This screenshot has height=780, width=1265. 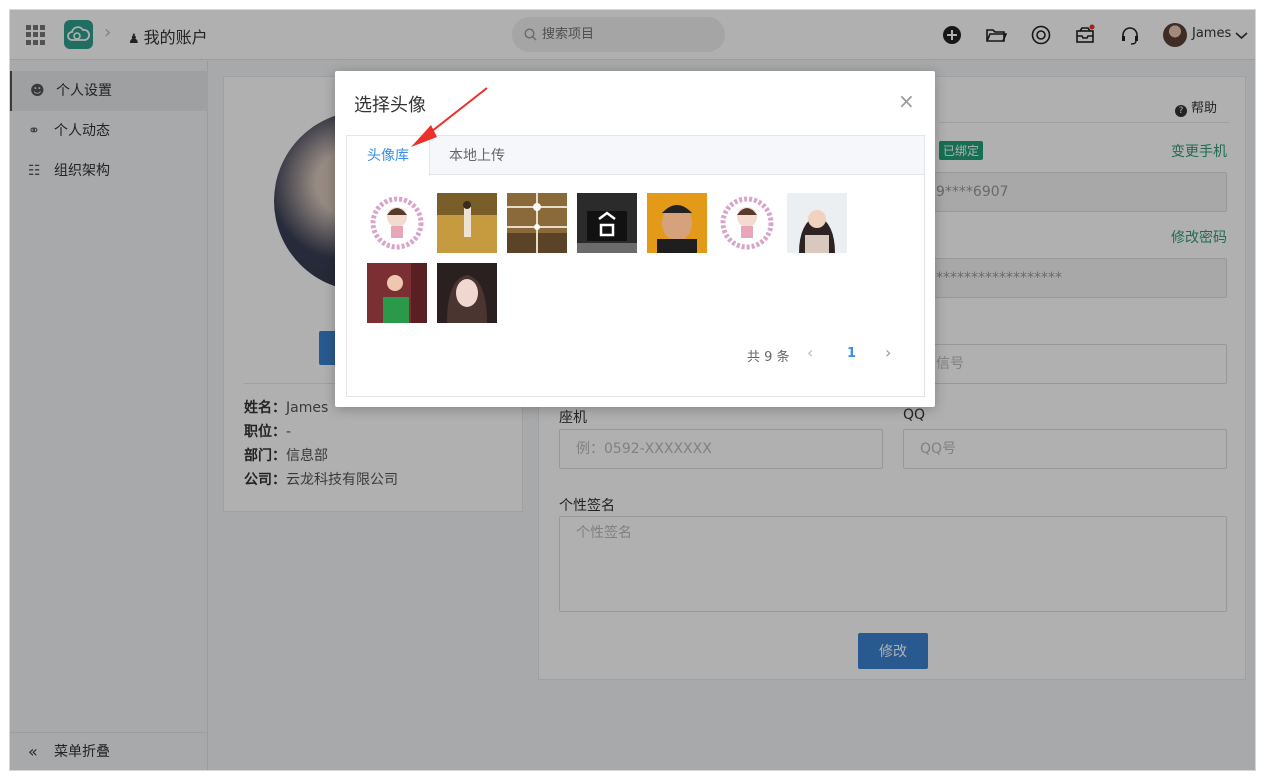 I want to click on chevron-left-icon: ‹, so click(x=810, y=352).